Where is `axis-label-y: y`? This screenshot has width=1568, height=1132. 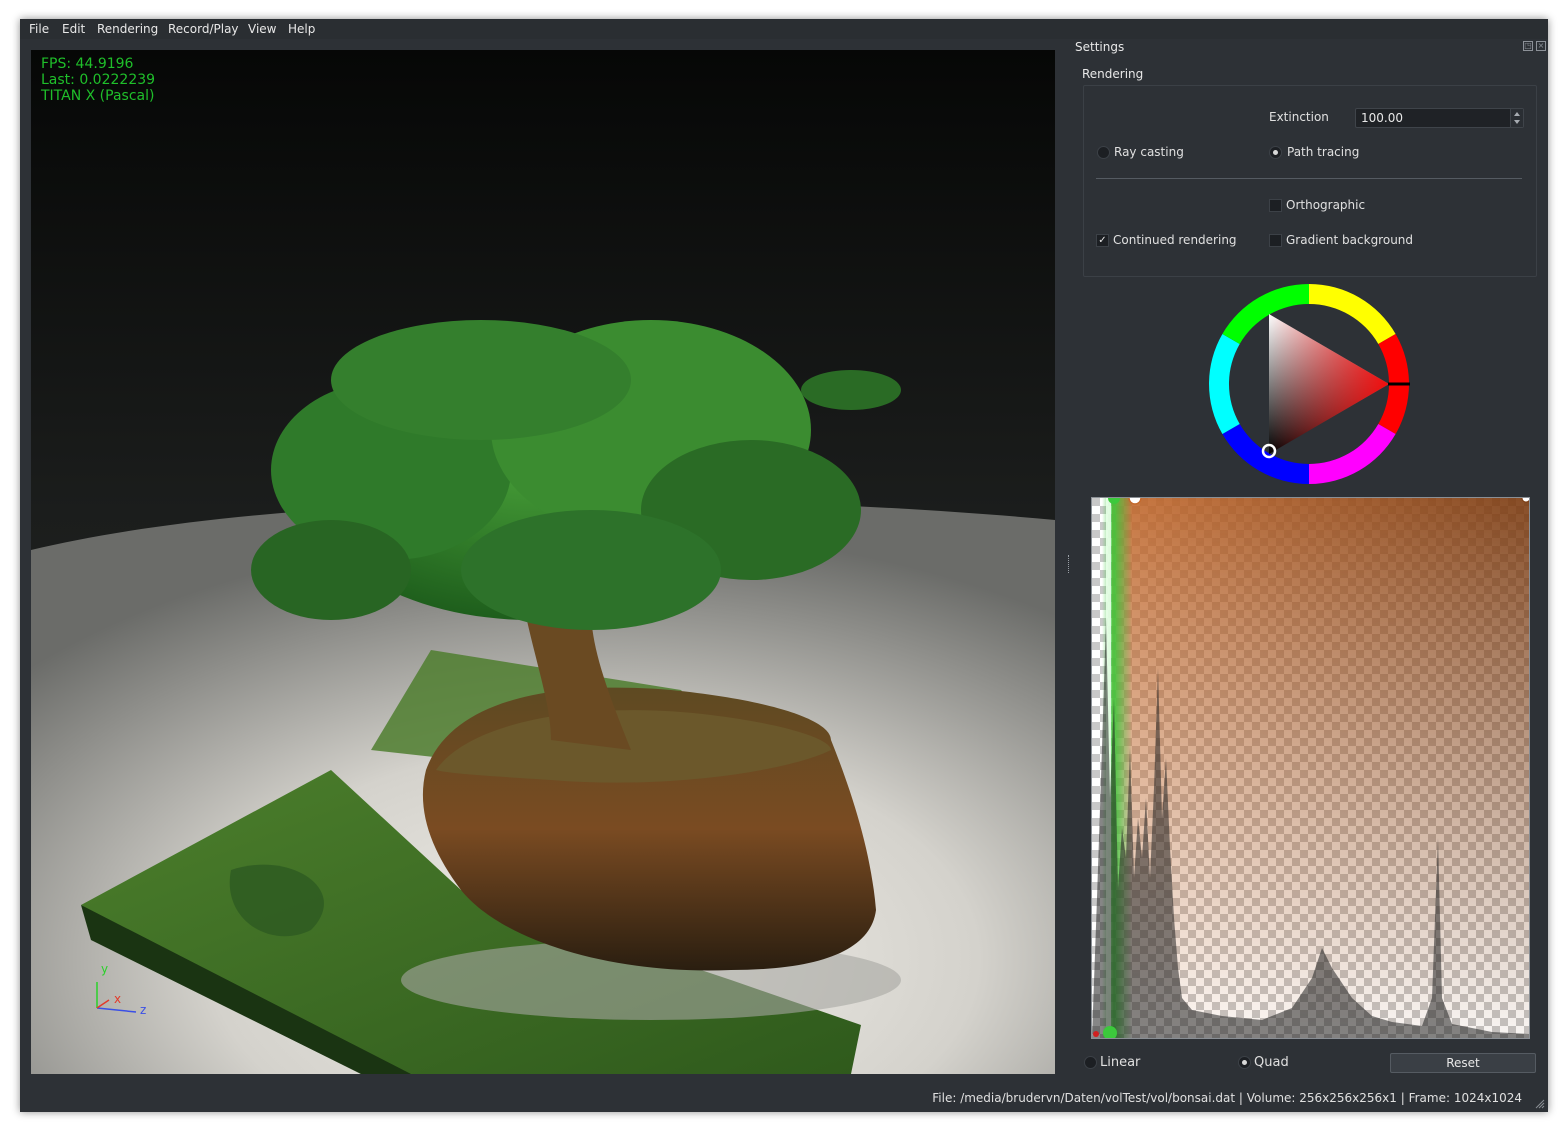 axis-label-y: y is located at coordinates (105, 969).